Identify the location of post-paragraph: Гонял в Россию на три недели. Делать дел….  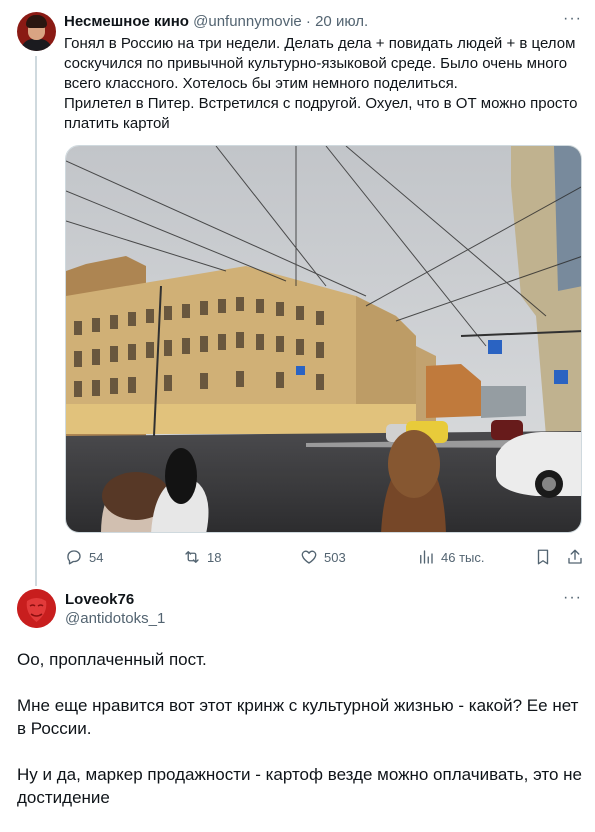
(320, 63).